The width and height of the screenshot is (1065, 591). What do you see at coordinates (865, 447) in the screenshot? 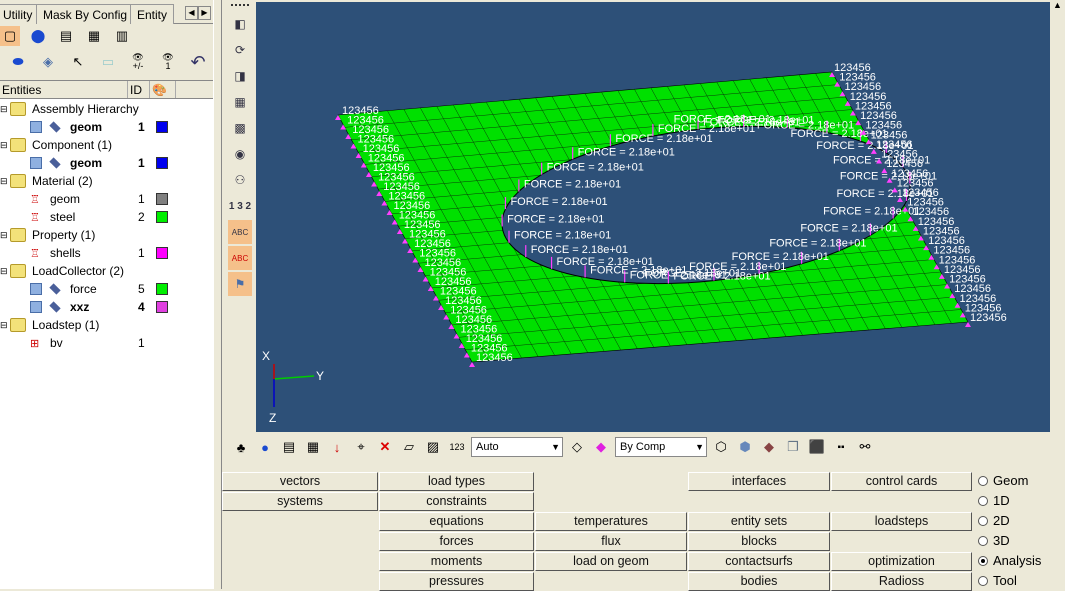
I see `glasses-icon: ⚯` at bounding box center [865, 447].